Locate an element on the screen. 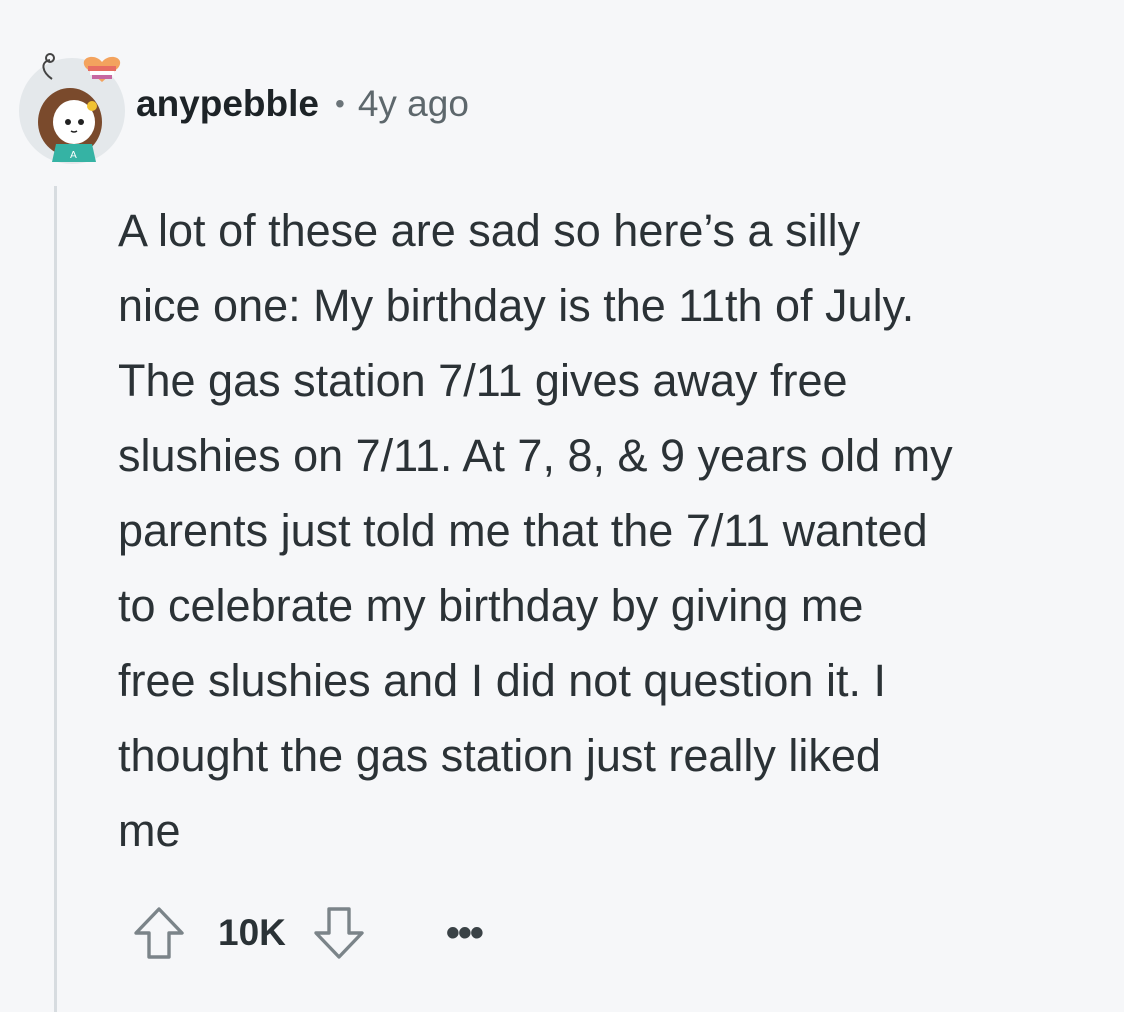 This screenshot has width=1124, height=1012. upvote-arrow-icon is located at coordinates (159, 933).